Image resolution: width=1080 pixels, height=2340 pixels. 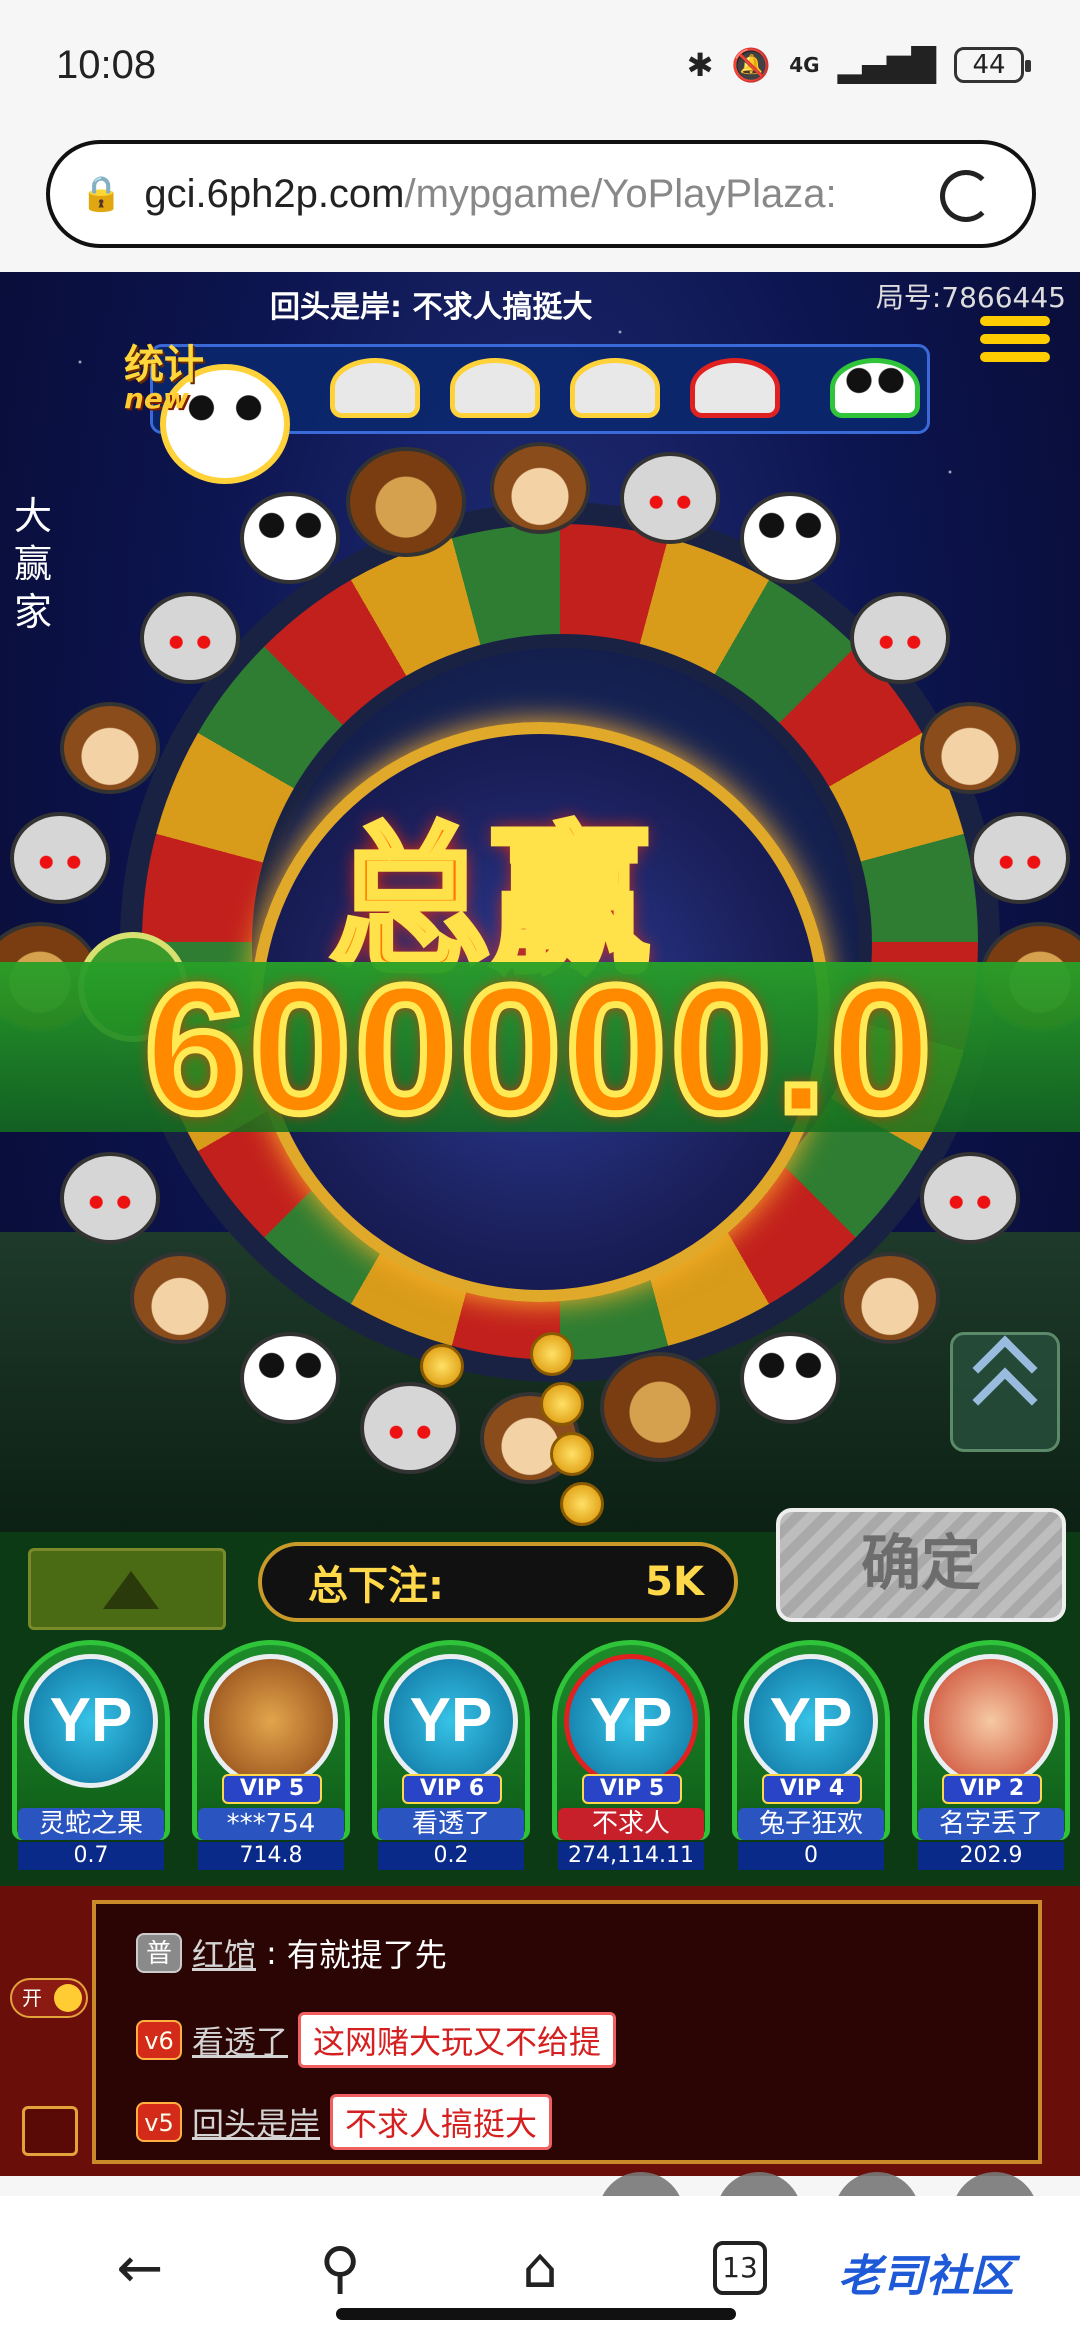 I want to click on chat-message: v6 看透了 这网赌大玩又不给提, so click(x=376, y=2040).